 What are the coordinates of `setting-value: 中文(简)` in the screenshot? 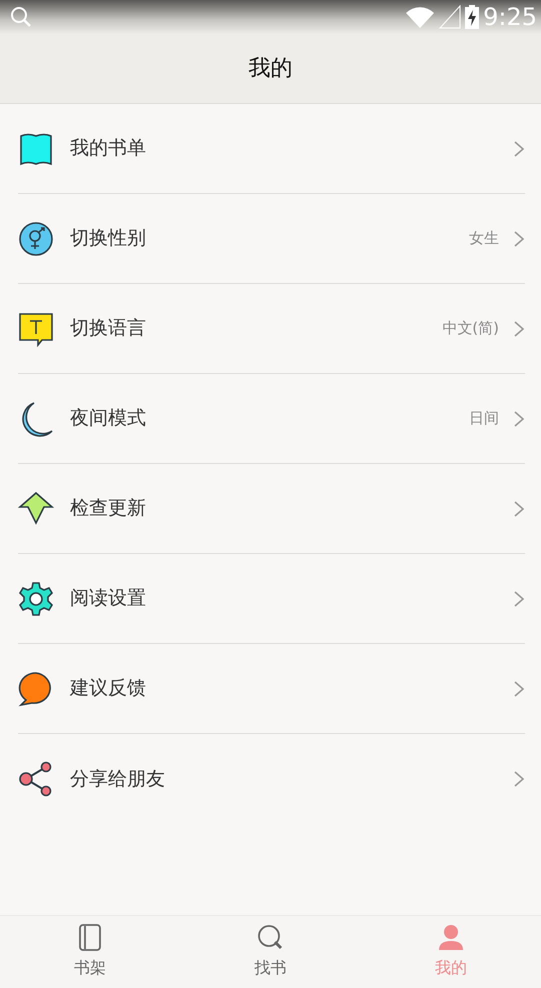 It's located at (470, 329).